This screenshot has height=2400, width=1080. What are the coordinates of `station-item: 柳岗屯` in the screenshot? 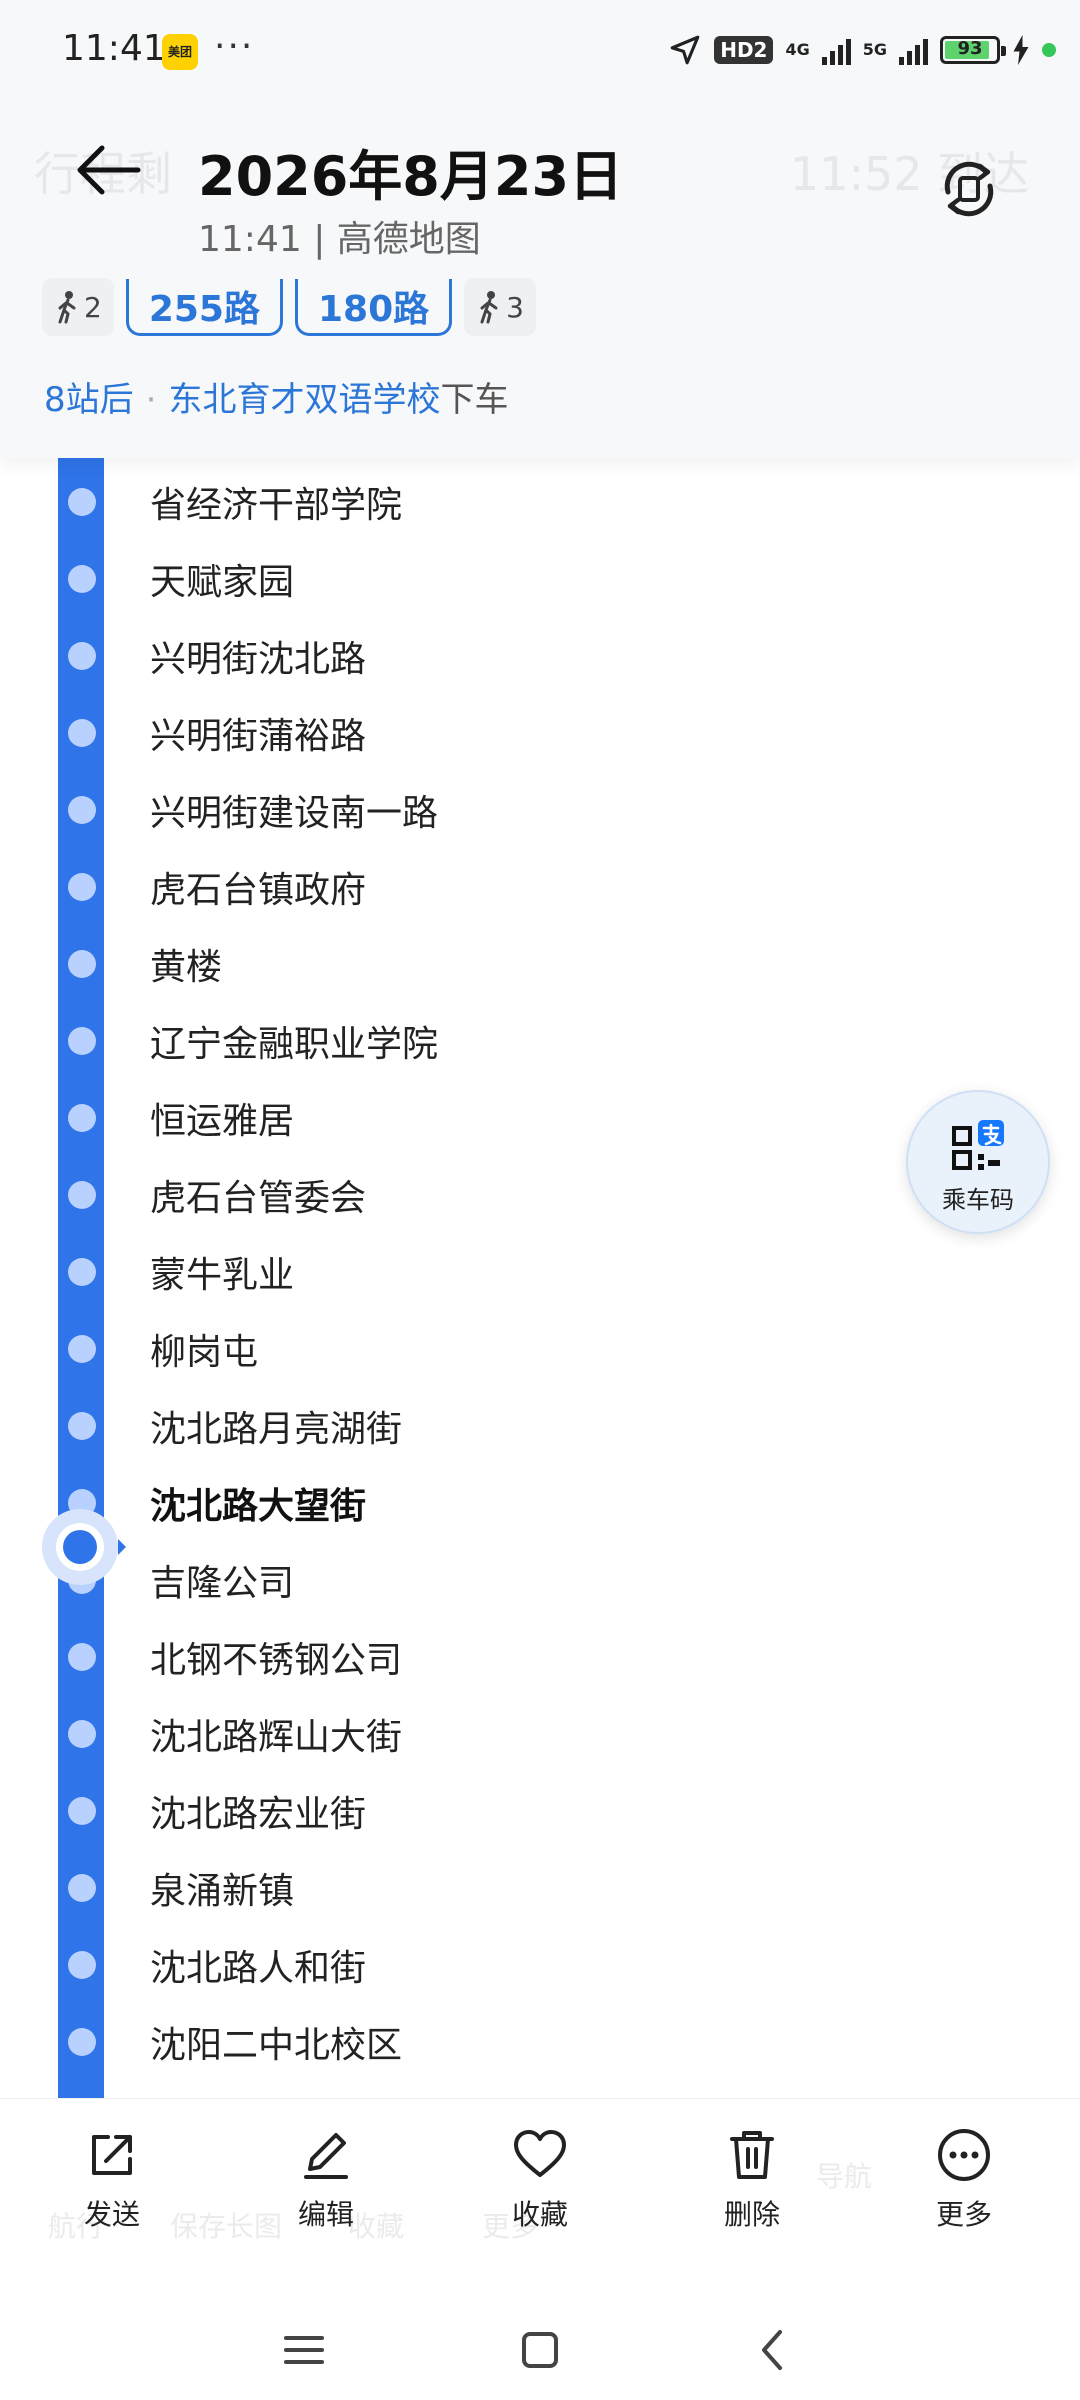 It's located at (450, 1349).